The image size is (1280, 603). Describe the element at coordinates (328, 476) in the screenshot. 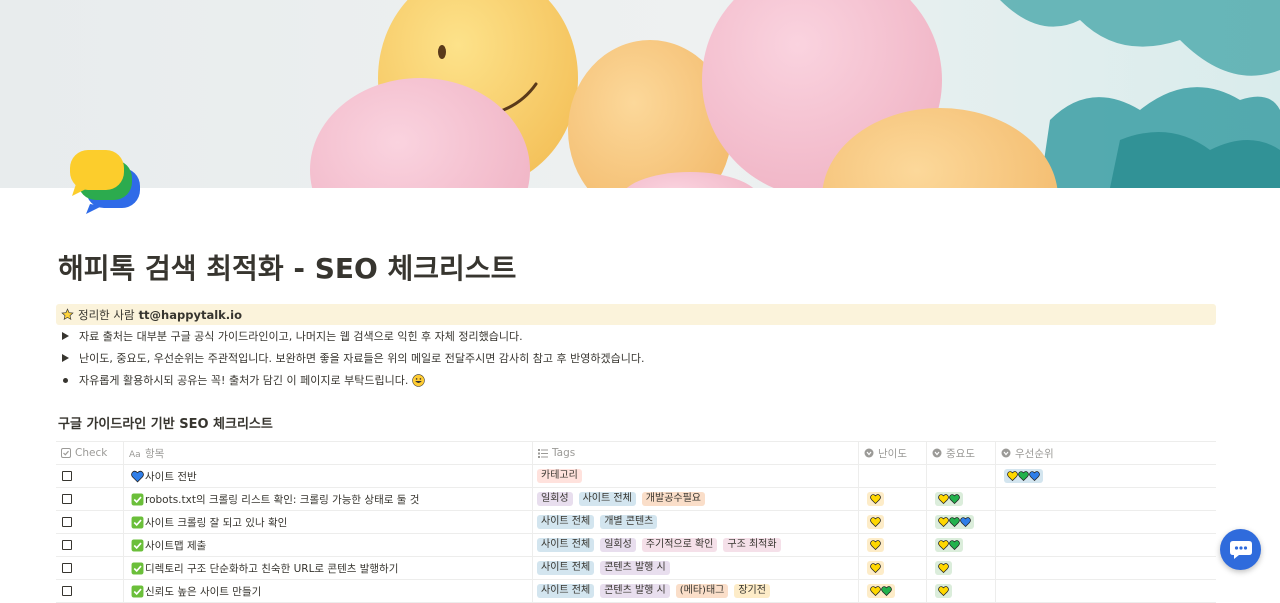

I see `name-cell: 사이트 전반` at that location.